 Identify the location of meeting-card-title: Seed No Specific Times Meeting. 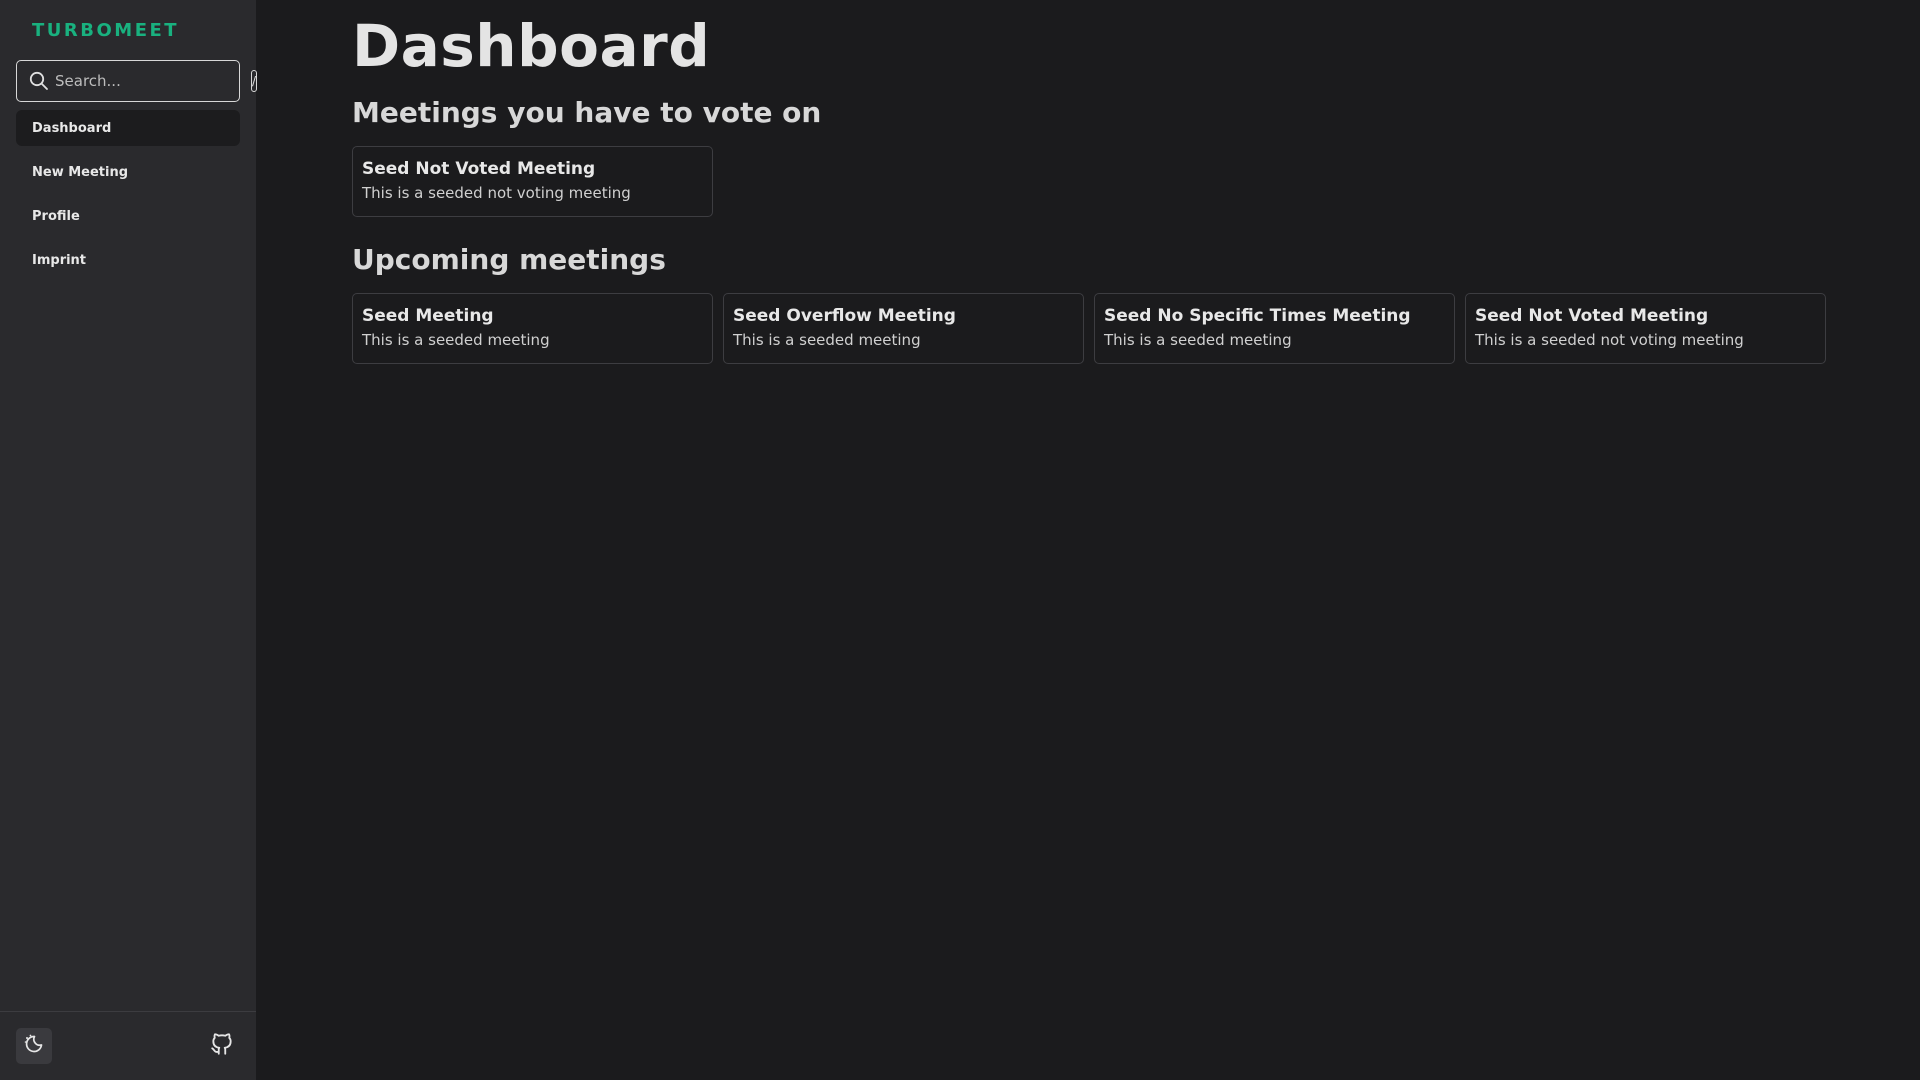
(1257, 316).